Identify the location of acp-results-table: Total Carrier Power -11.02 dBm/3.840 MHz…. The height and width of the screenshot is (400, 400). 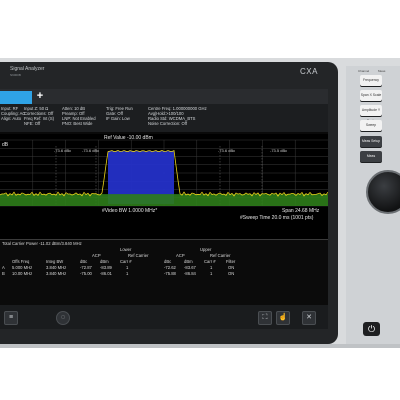
(164, 272).